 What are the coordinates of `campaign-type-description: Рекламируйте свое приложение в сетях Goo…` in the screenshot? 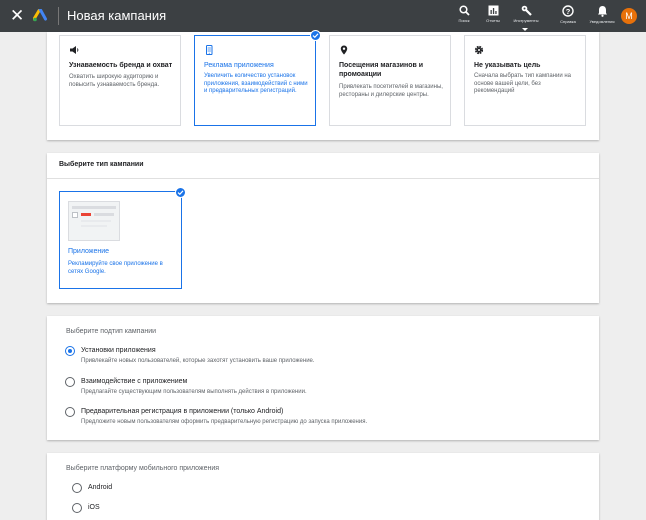 It's located at (115, 268).